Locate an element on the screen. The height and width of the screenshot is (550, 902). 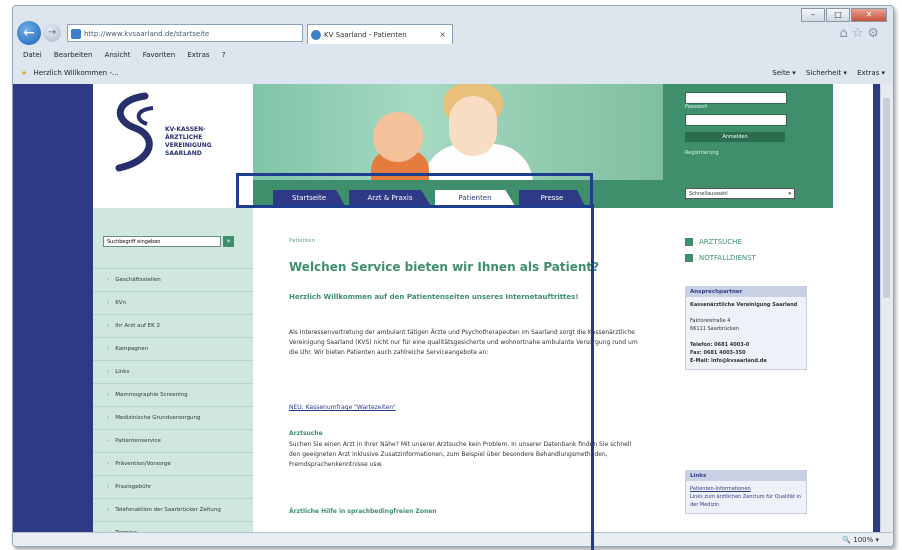
sidebar-item: Geschäftsstellen is located at coordinates (173, 279).